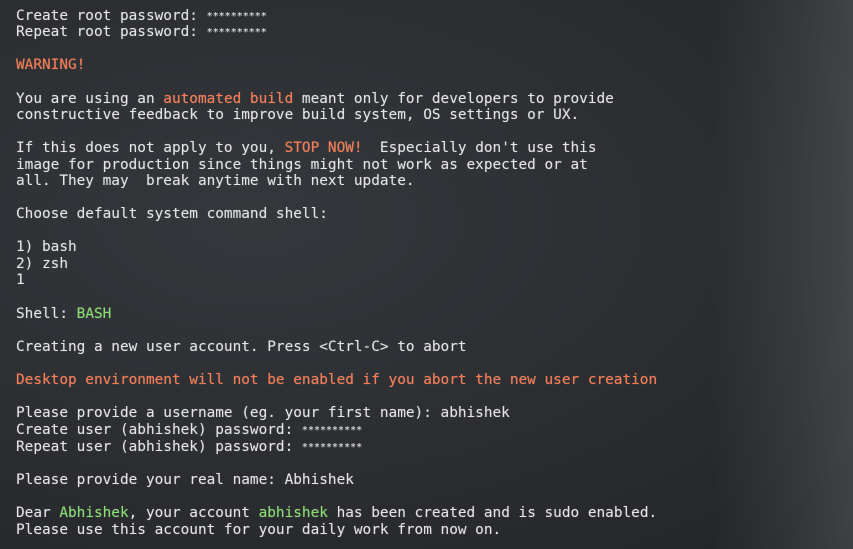 The image size is (853, 549). Describe the element at coordinates (236, 32) in the screenshot. I see `root-repeat-masked: **********` at that location.